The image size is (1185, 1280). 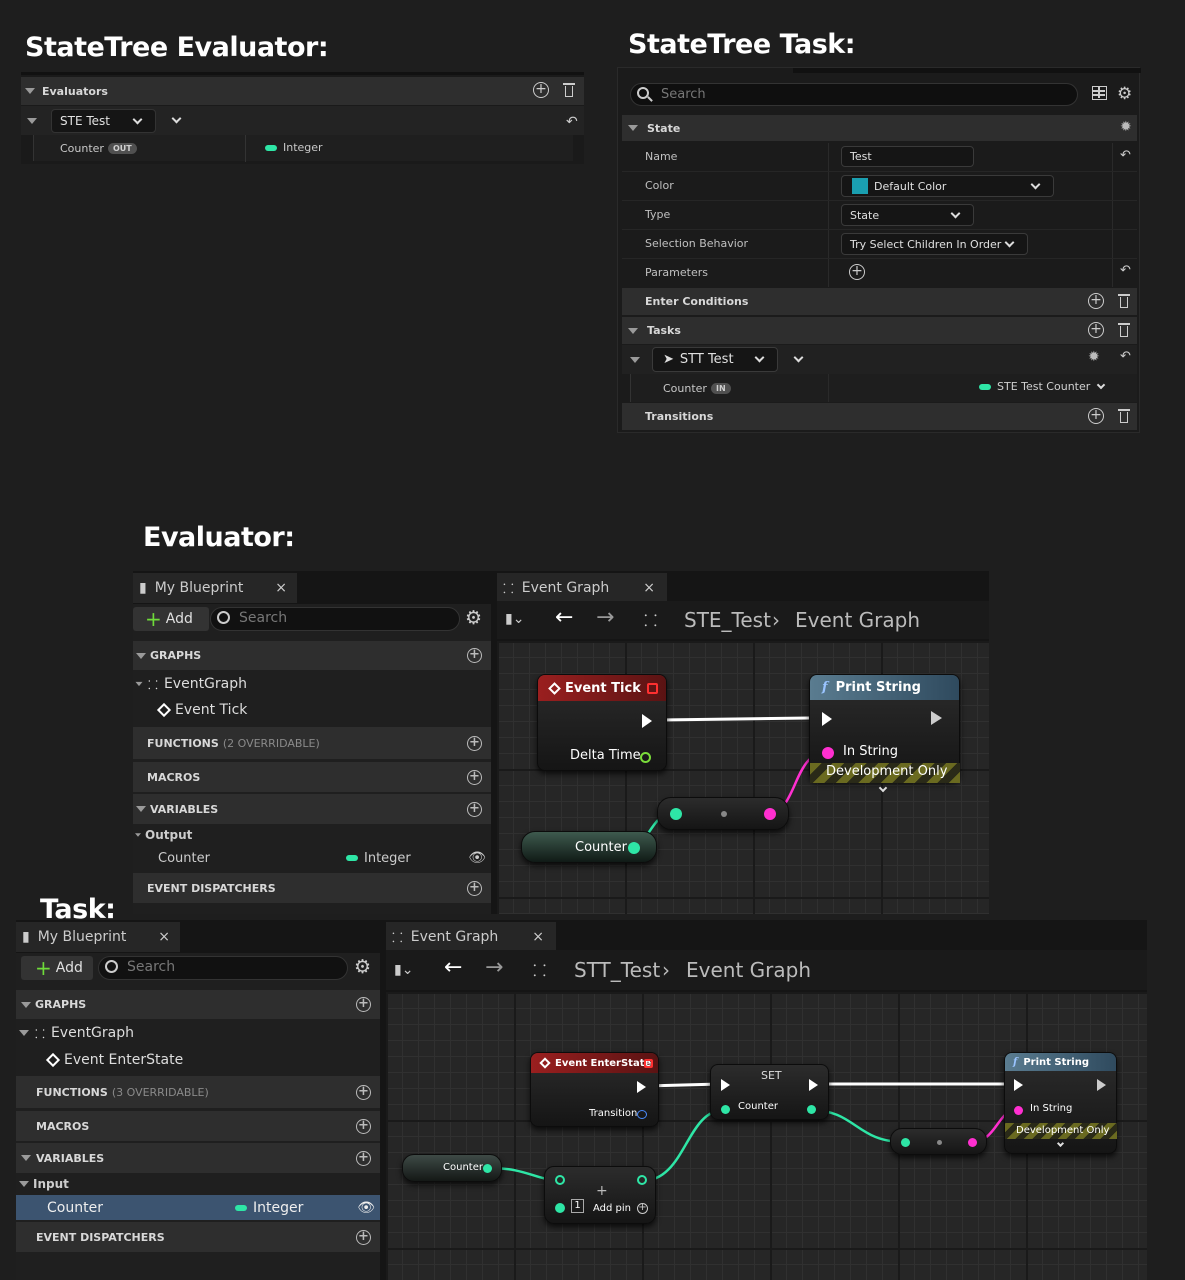 What do you see at coordinates (403, 970) in the screenshot?
I see `bookmark-icon: ▮⌄` at bounding box center [403, 970].